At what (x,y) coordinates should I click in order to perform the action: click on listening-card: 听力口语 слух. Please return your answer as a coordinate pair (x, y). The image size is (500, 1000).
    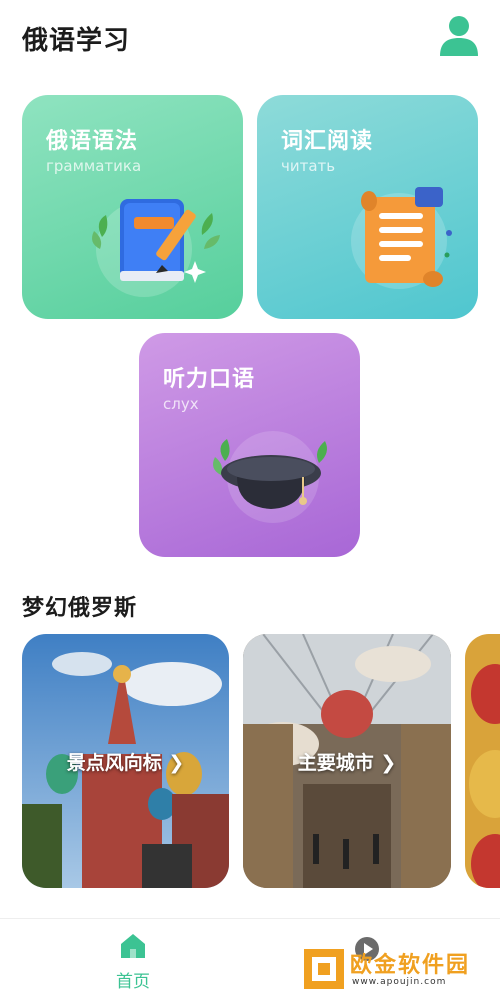
    Looking at the image, I should click on (249, 445).